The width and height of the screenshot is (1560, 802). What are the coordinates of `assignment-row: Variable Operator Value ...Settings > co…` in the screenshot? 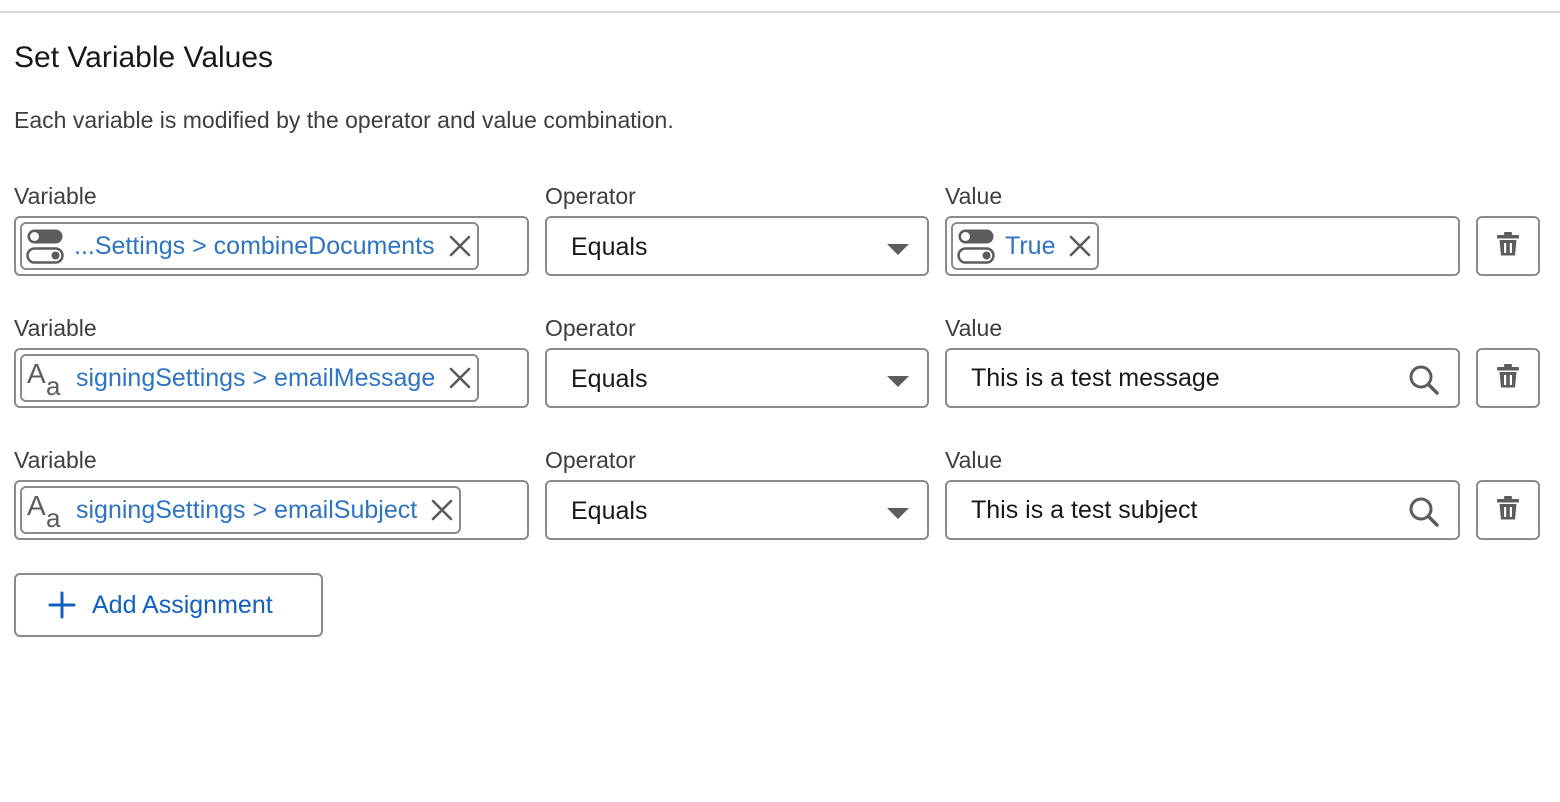 It's located at (780, 242).